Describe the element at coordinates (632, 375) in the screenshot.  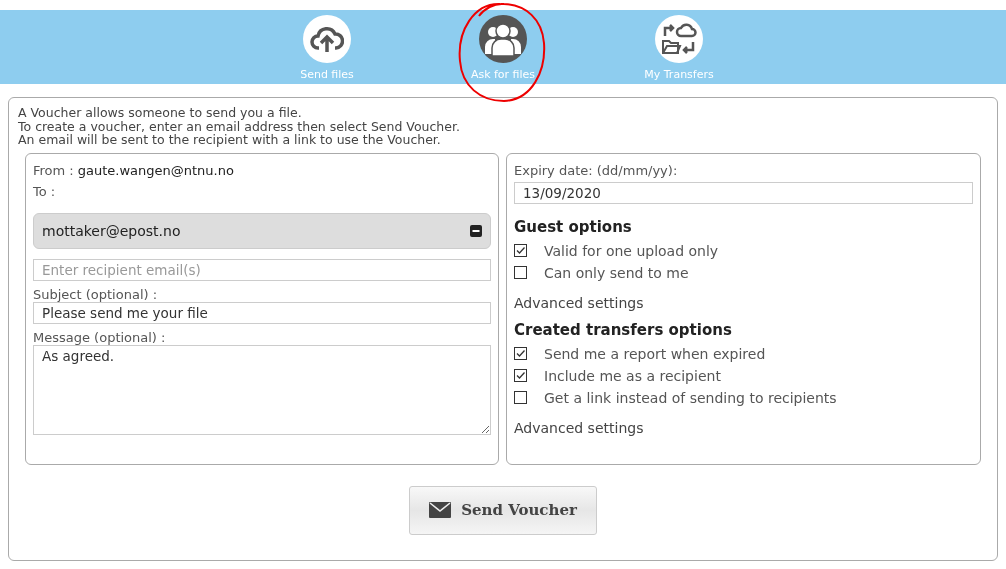
I see `option-label: Include me as a recipient` at that location.